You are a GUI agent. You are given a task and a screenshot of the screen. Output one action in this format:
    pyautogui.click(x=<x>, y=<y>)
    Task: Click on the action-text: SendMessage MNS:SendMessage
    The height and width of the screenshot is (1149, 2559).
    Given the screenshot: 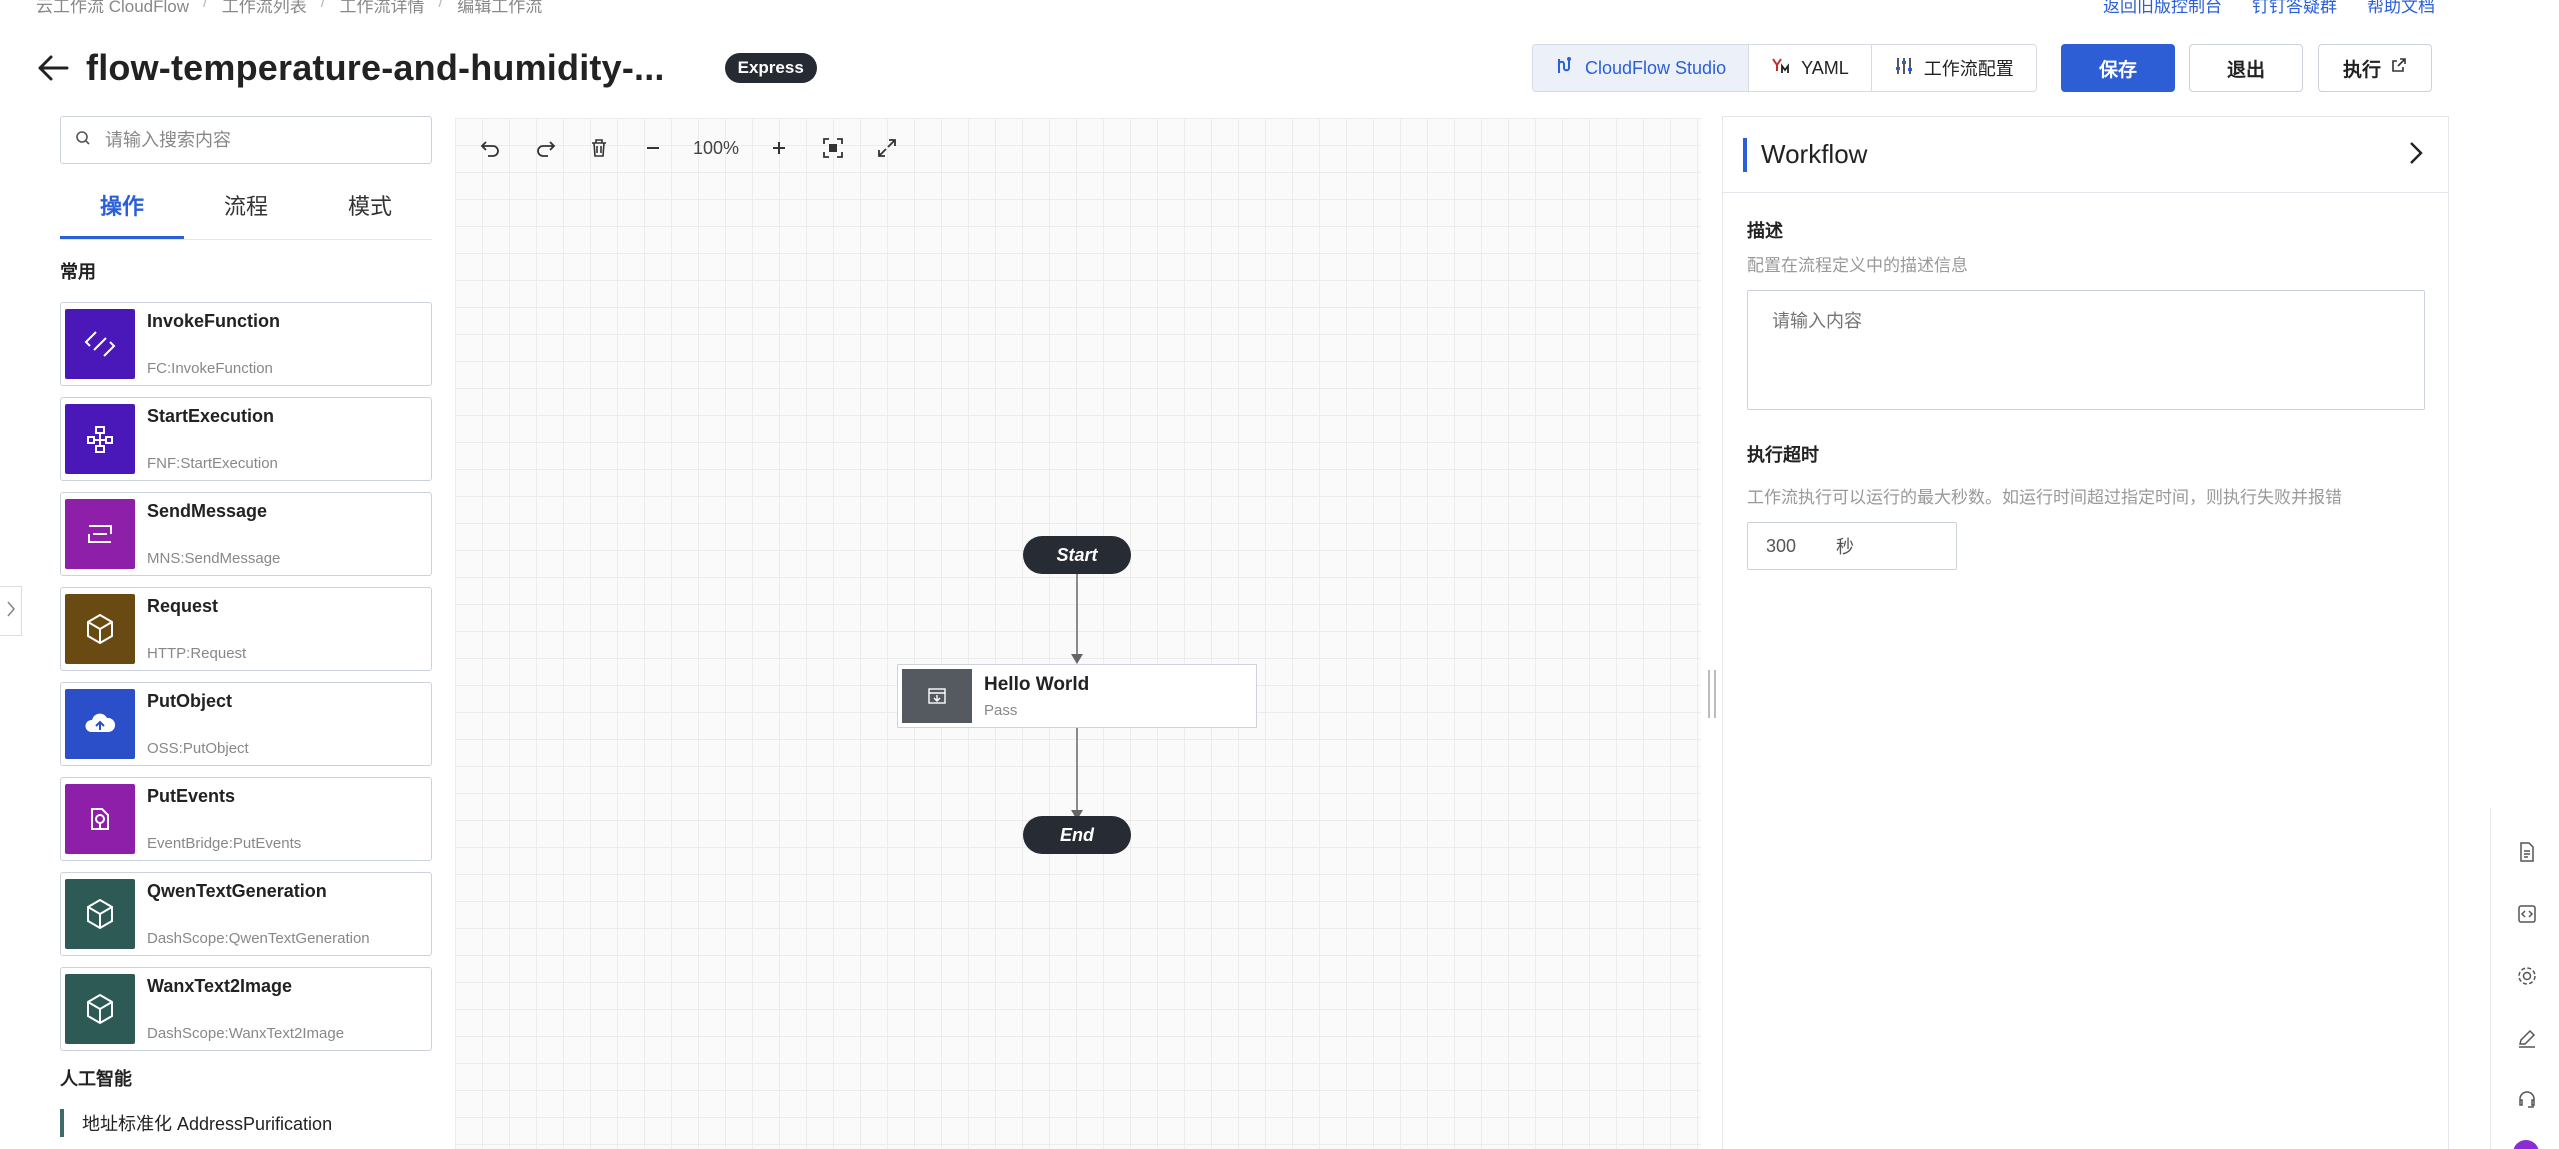 What is the action you would take?
    pyautogui.click(x=213, y=534)
    